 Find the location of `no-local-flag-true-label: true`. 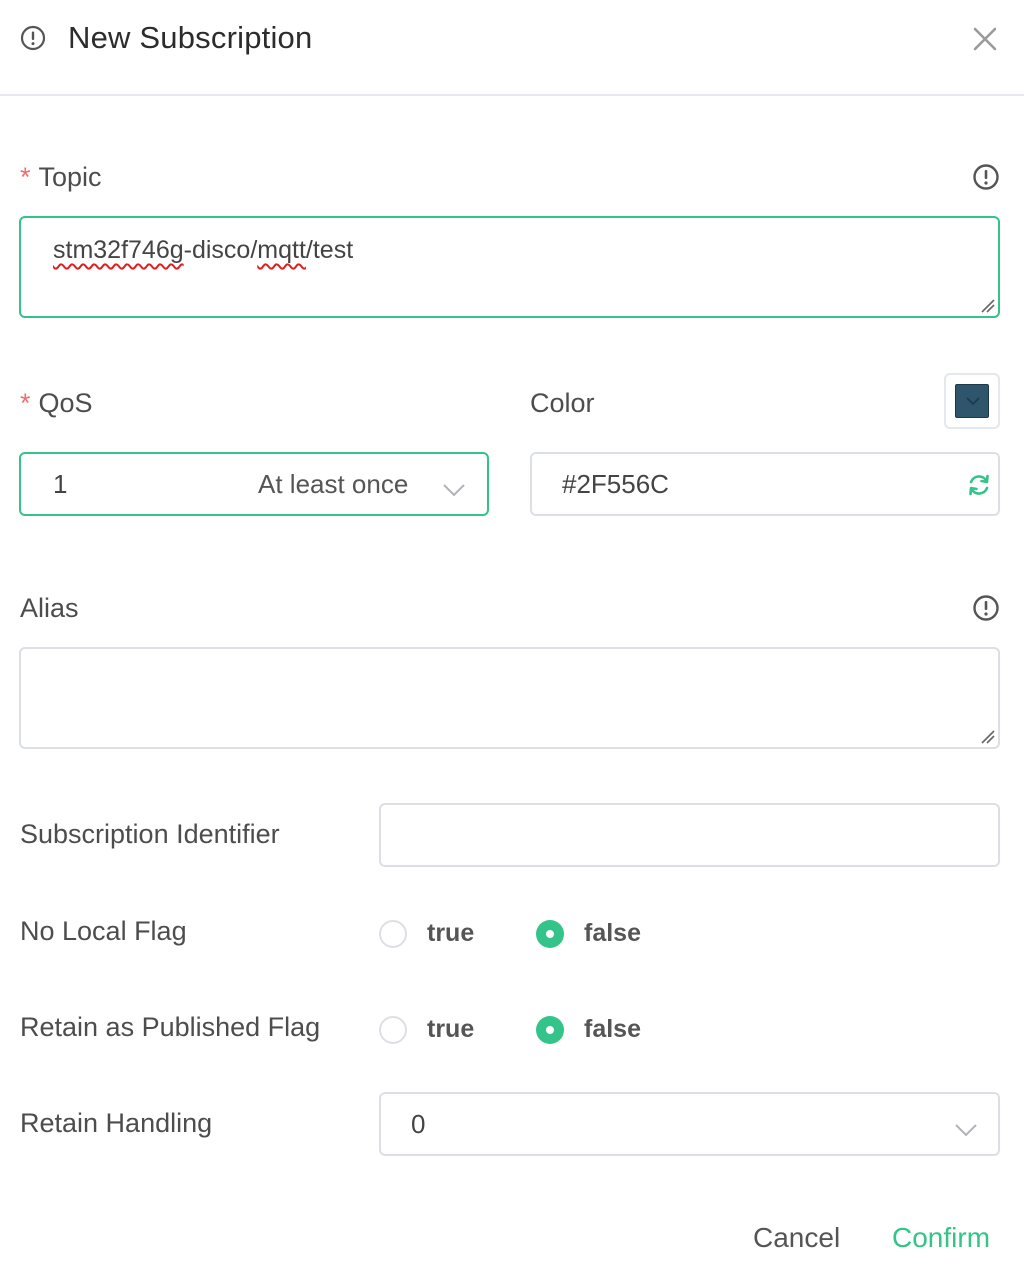

no-local-flag-true-label: true is located at coordinates (450, 933).